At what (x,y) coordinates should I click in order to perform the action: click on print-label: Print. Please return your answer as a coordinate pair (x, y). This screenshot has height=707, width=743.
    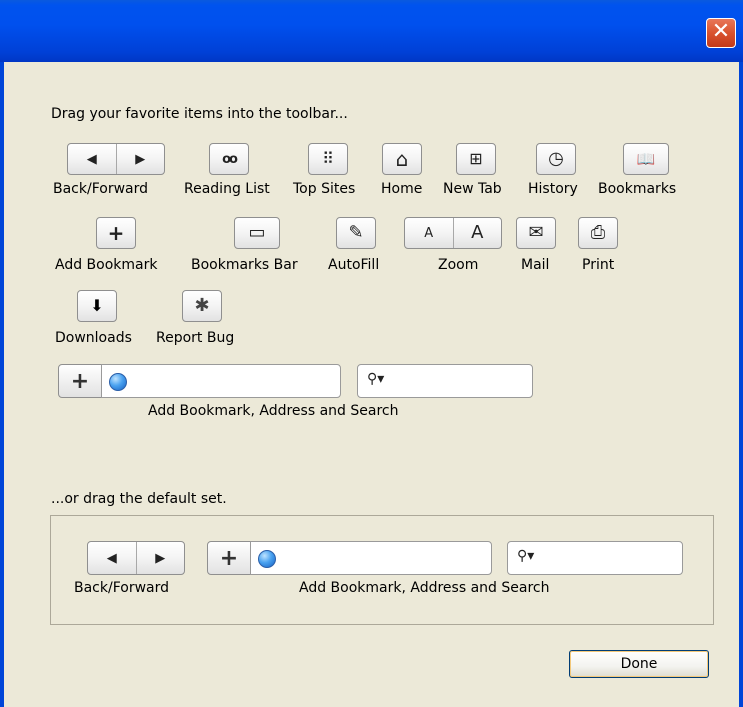
    Looking at the image, I should click on (598, 265).